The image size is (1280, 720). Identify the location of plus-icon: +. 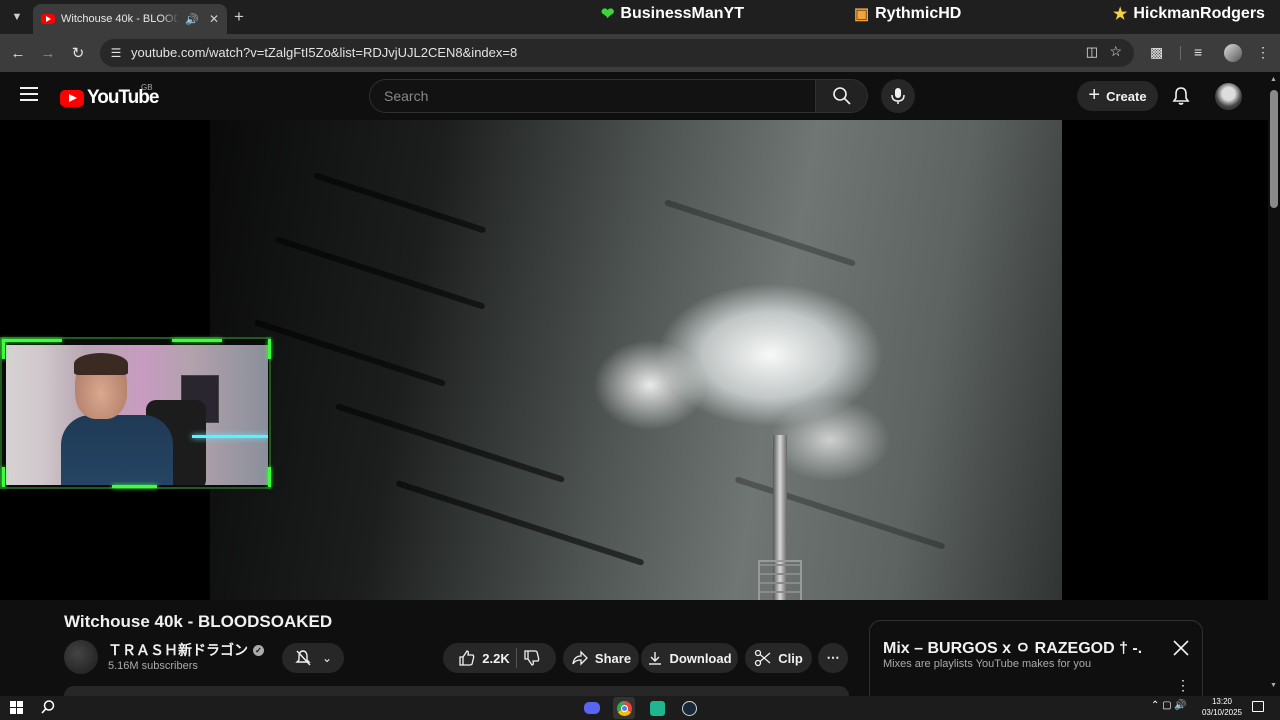
(1094, 95).